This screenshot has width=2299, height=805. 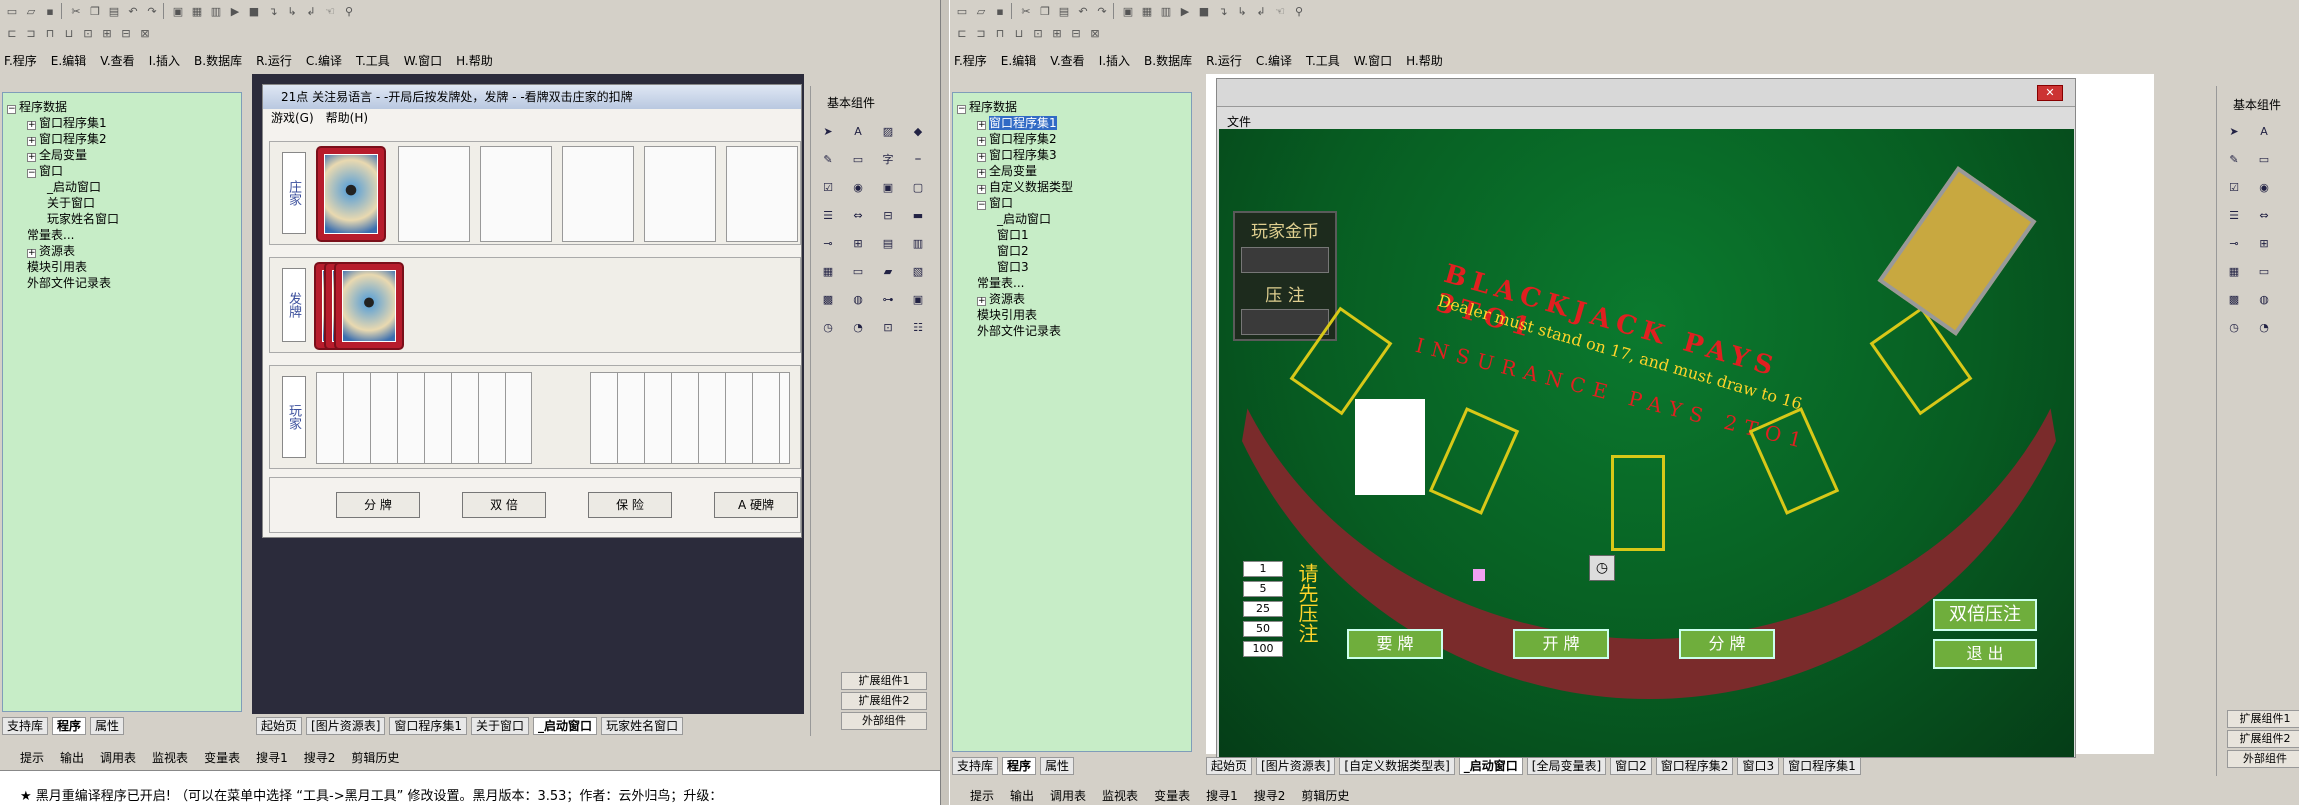 I want to click on find-icon: ⚲, so click(x=1299, y=11).